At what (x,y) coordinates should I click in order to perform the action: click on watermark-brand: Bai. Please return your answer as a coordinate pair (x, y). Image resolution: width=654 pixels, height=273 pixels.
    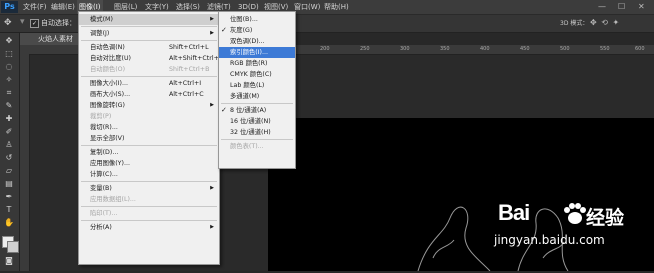
    Looking at the image, I should click on (514, 212).